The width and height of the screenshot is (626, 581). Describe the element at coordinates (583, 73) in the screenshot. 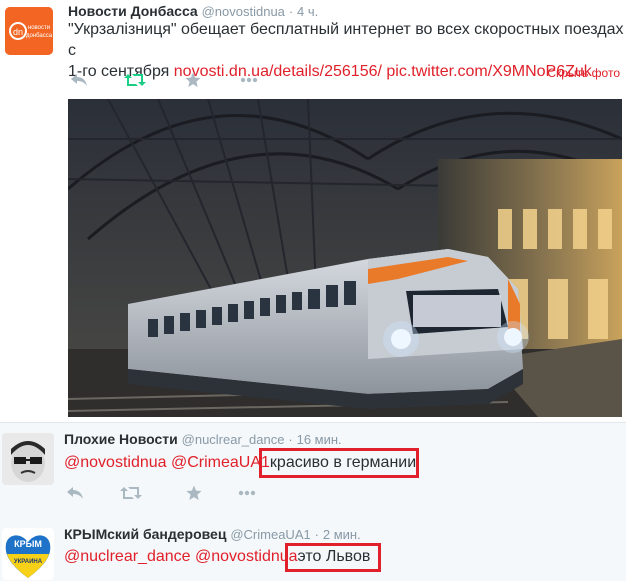

I see `hide-photo-link: Скрыть фото` at that location.